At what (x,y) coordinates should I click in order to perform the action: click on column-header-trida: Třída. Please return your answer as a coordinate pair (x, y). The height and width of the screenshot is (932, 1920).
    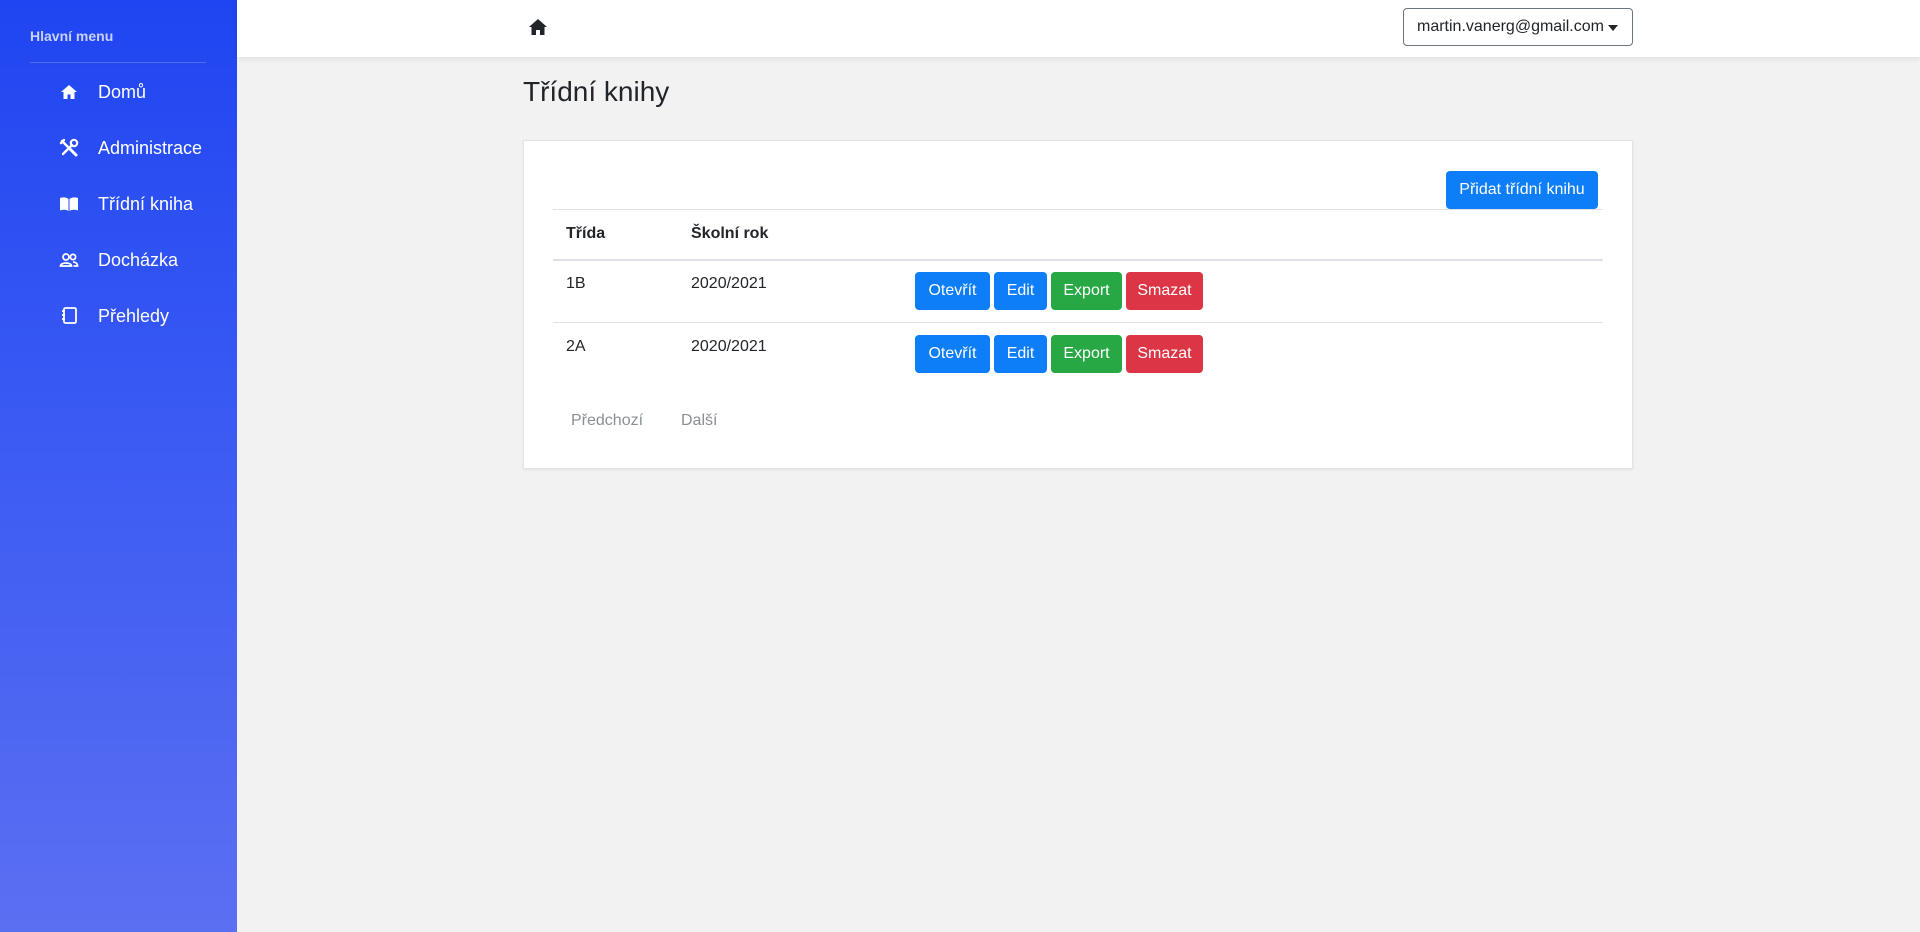
    Looking at the image, I should click on (586, 233).